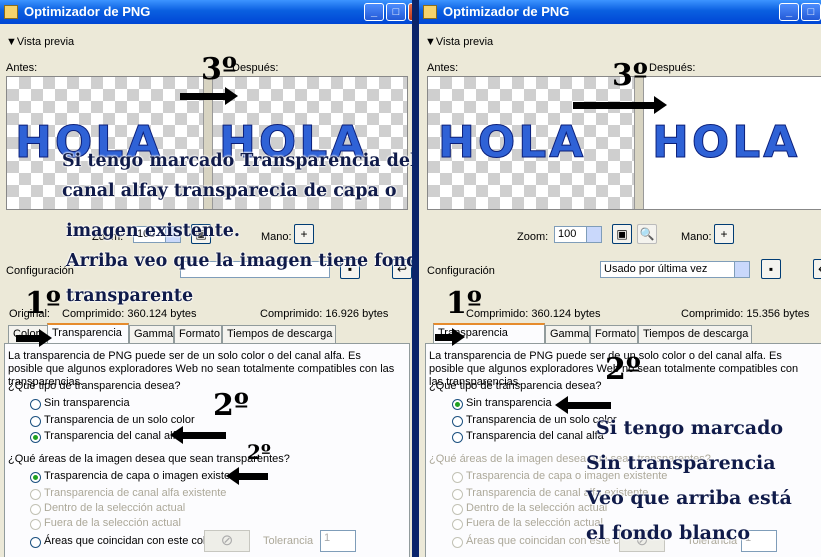 The height and width of the screenshot is (557, 821). I want to click on close-button: ×, so click(410, 12).